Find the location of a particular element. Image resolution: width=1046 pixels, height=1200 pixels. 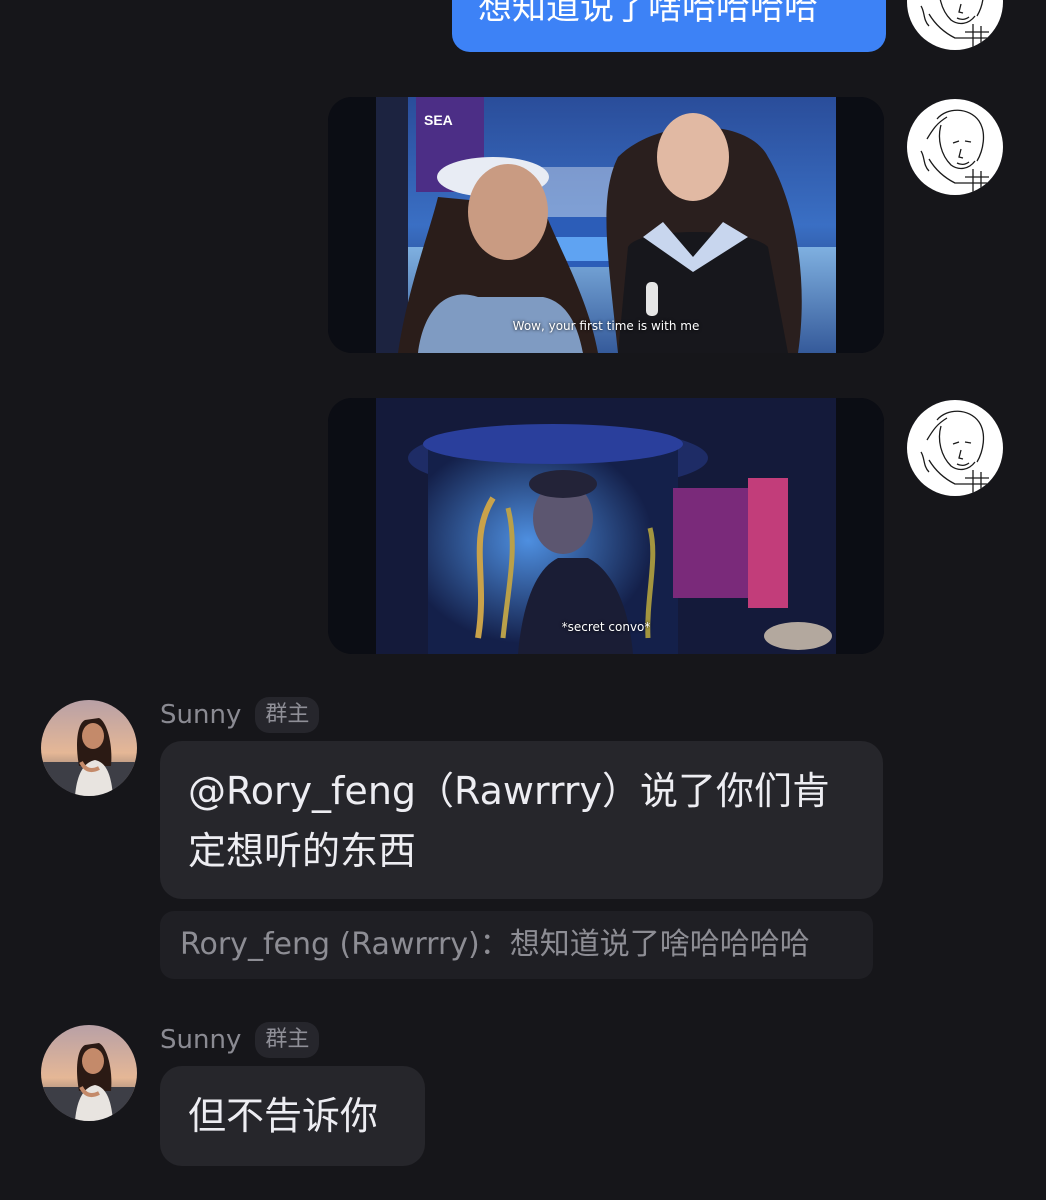

video-subtitle: Wow, your first time is with me is located at coordinates (606, 326).